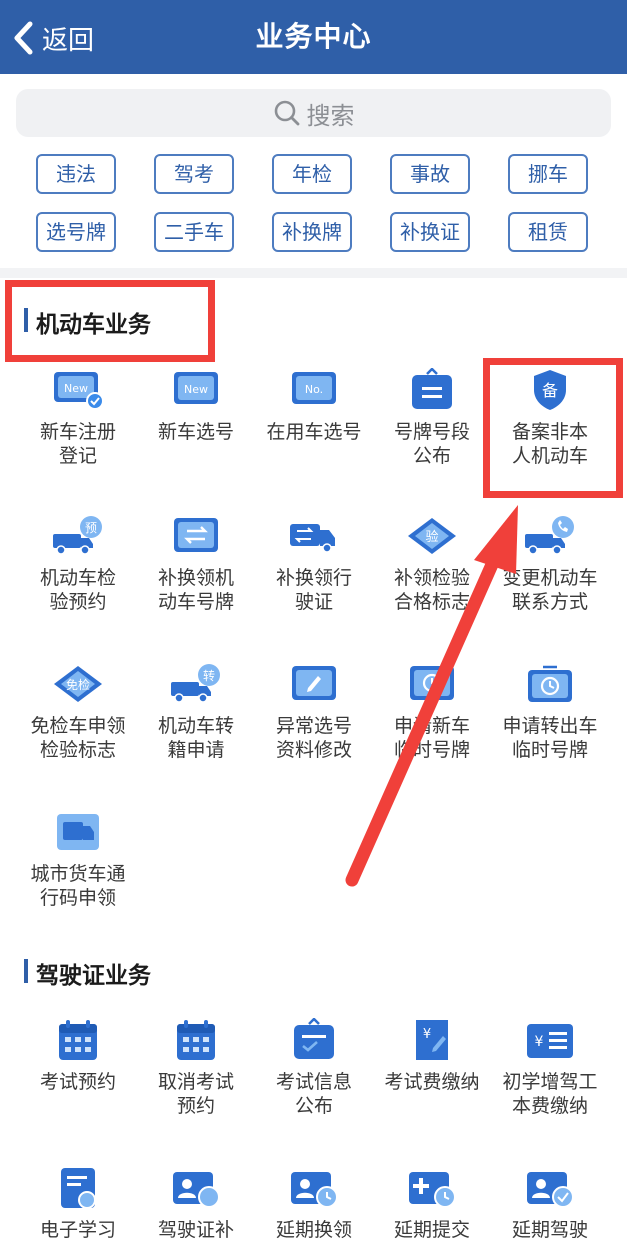 The height and width of the screenshot is (1242, 627). I want to click on service-item-learner-fee-payment: ¥ 初学增驾工 本费缴纳, so click(550, 1068).